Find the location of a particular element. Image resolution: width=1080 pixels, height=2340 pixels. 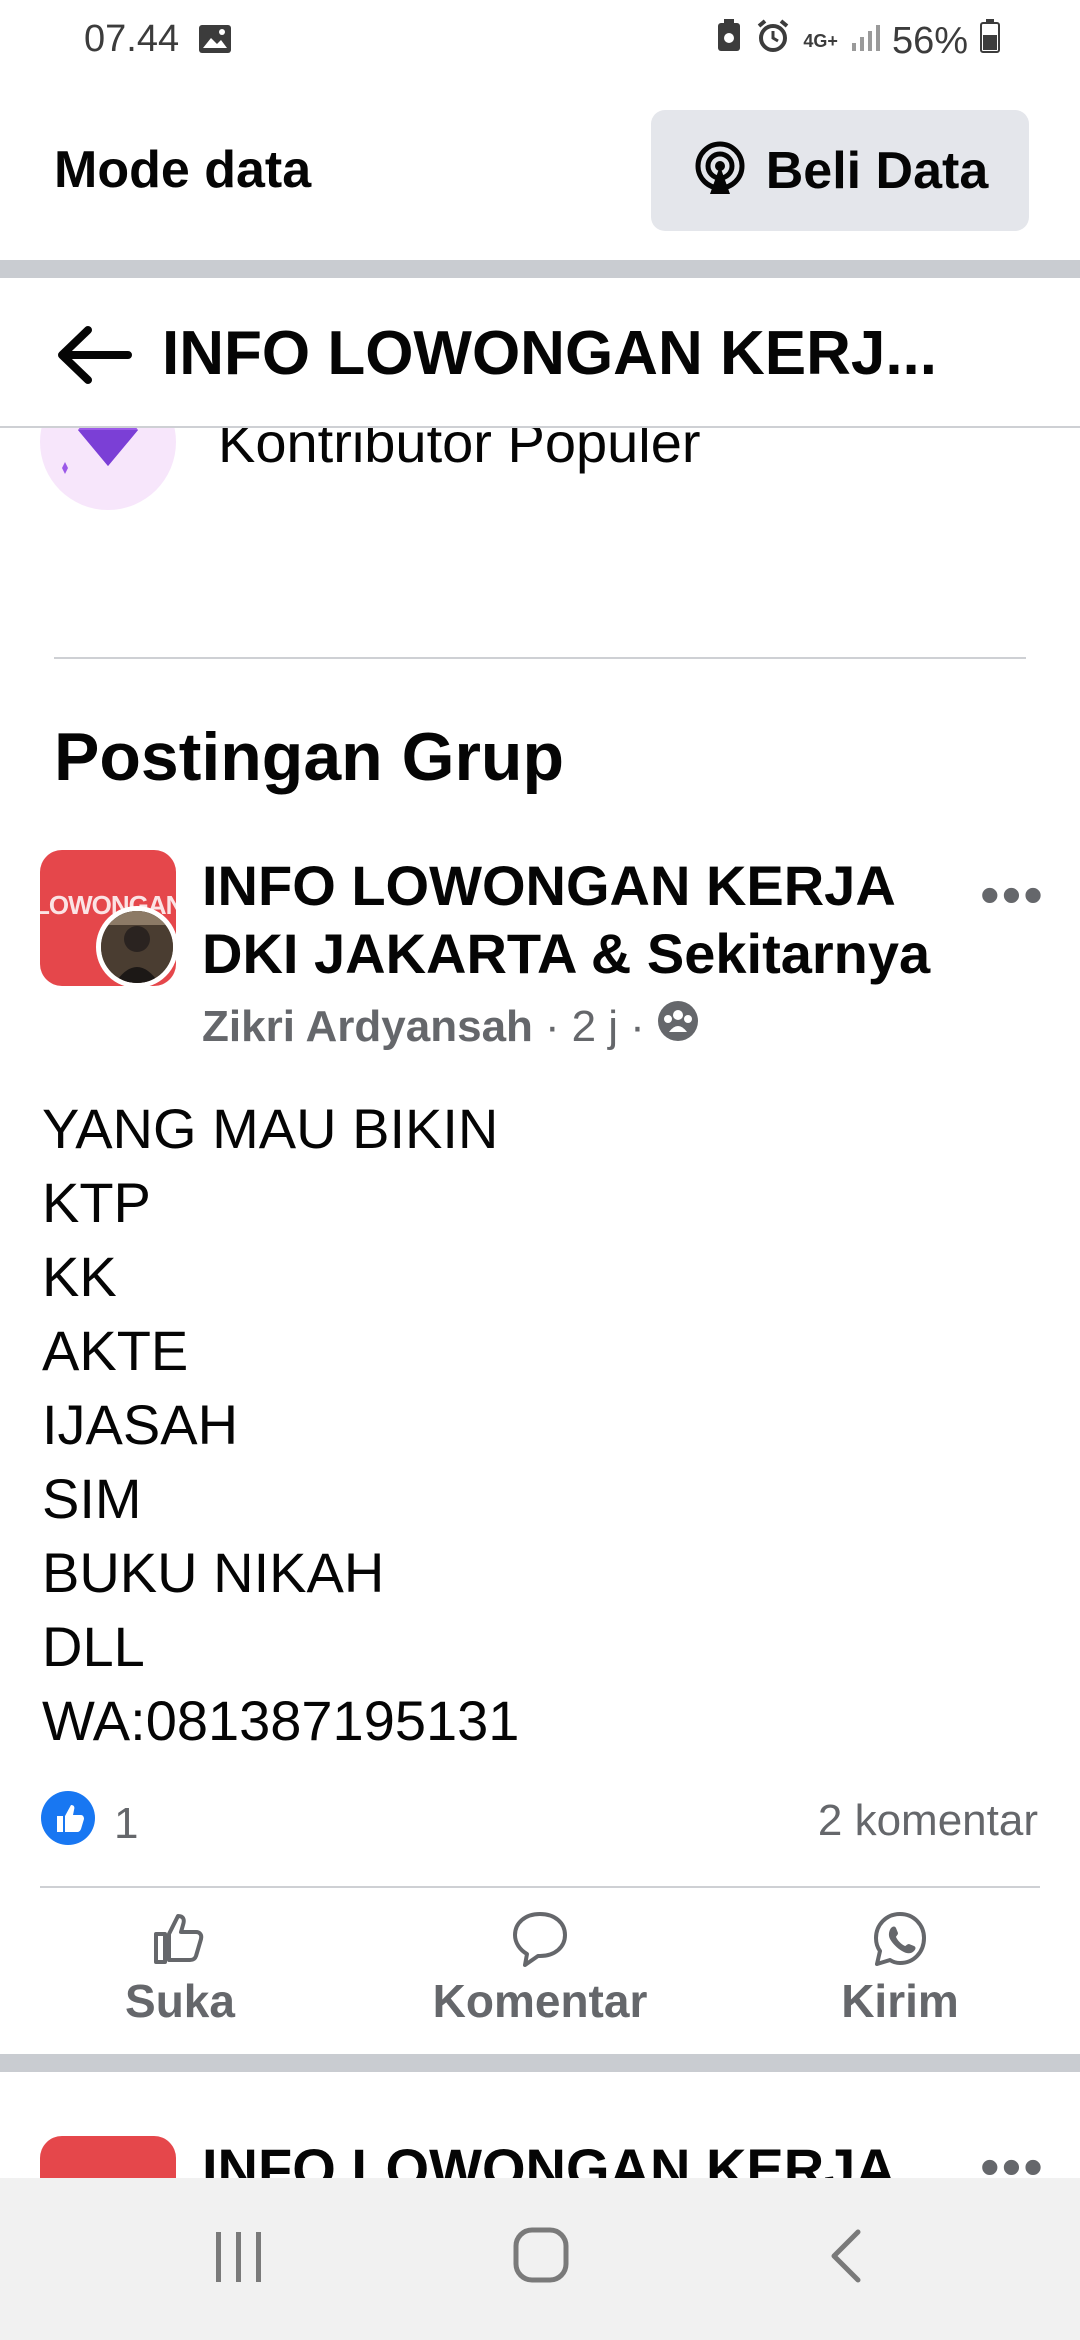

battery-percent: 56% is located at coordinates (929, 40).